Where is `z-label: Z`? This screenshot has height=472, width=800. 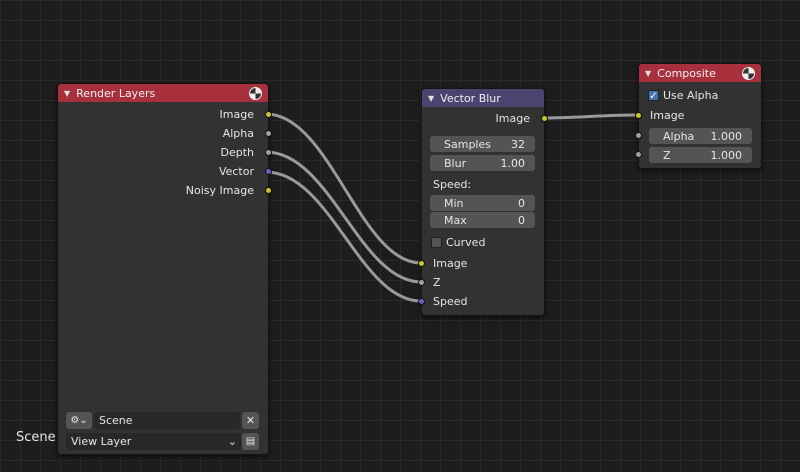 z-label: Z is located at coordinates (667, 155).